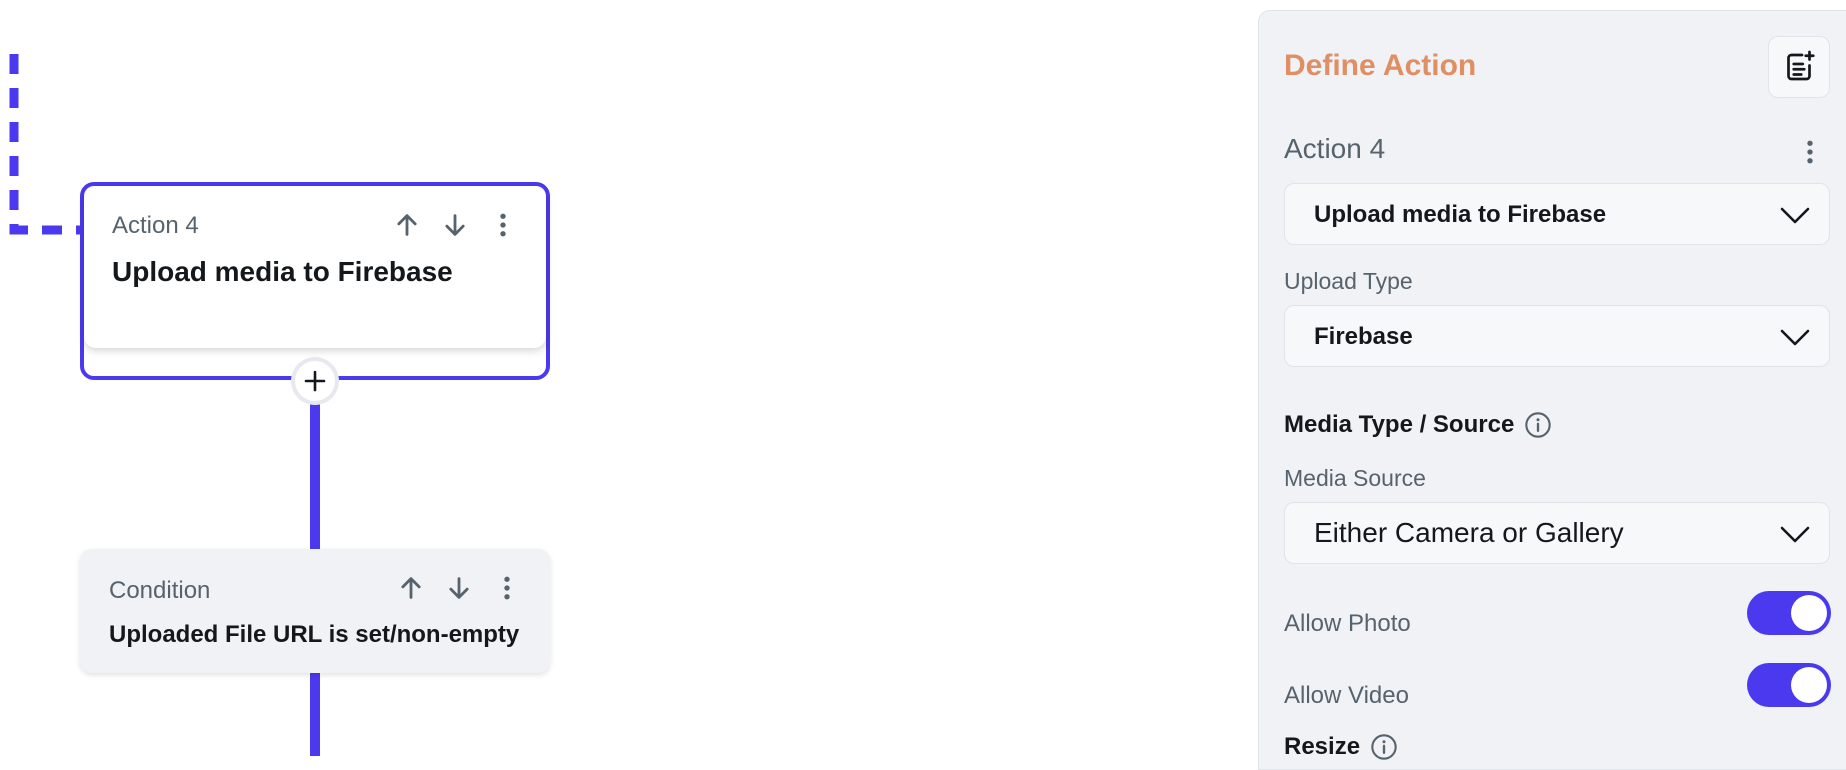  What do you see at coordinates (155, 225) in the screenshot?
I see `action-node-kind: Action 4` at bounding box center [155, 225].